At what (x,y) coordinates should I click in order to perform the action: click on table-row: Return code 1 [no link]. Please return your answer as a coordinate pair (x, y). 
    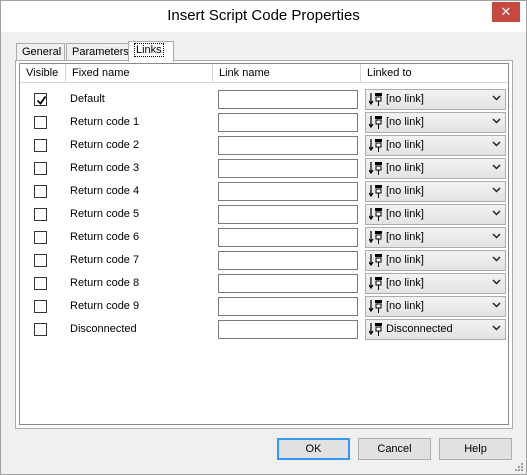
    Looking at the image, I should click on (264, 122).